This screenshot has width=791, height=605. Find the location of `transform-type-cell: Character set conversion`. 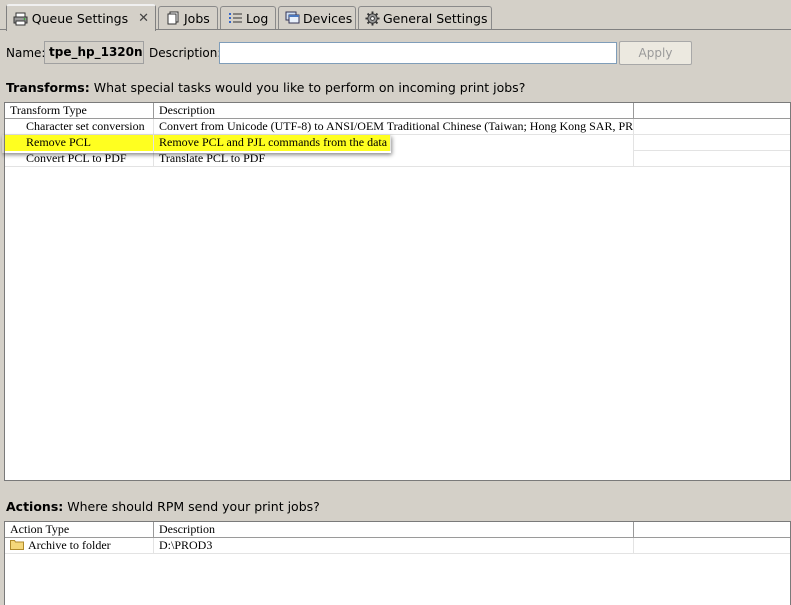

transform-type-cell: Character set conversion is located at coordinates (79, 127).